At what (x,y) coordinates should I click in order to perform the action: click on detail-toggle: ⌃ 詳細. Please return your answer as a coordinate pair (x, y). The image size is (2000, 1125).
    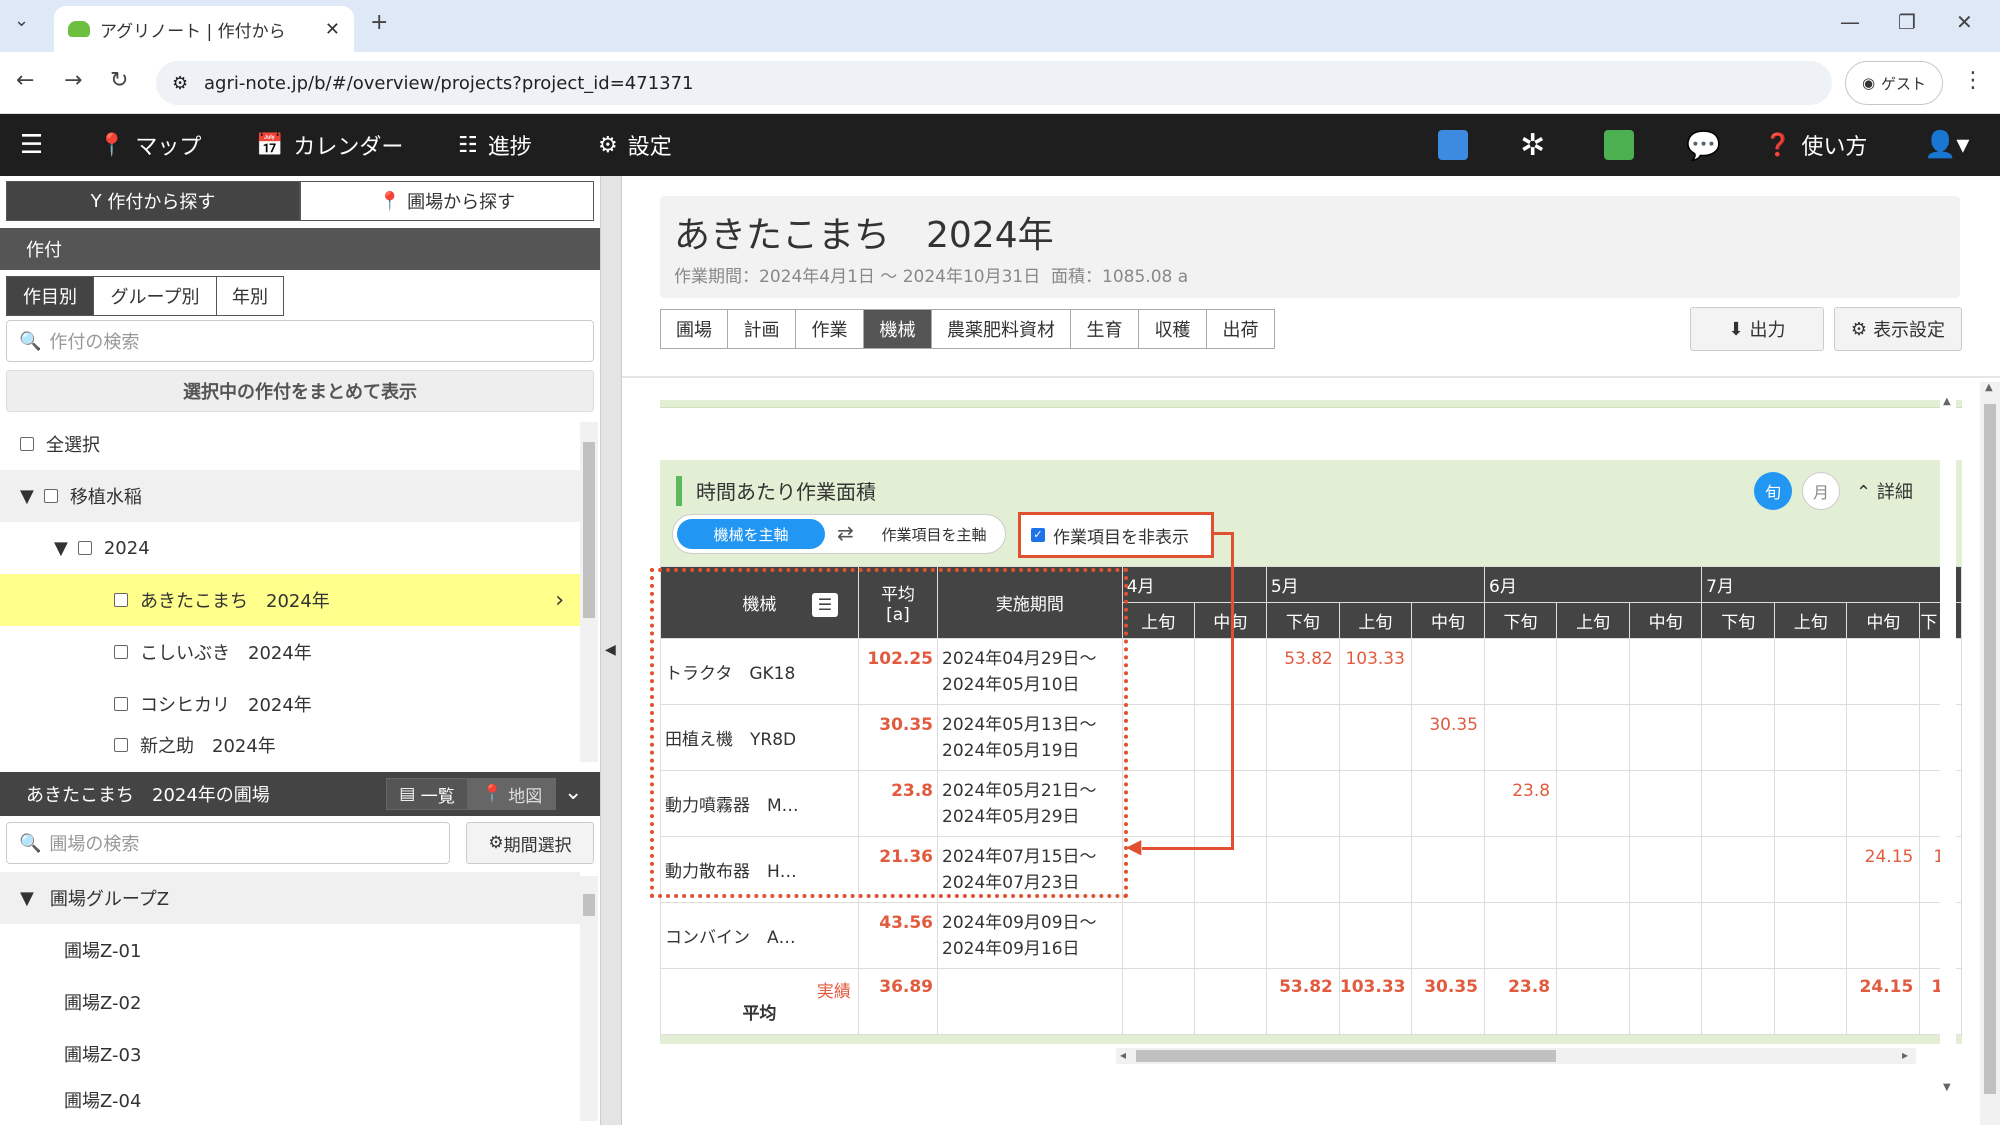
    Looking at the image, I should click on (1884, 491).